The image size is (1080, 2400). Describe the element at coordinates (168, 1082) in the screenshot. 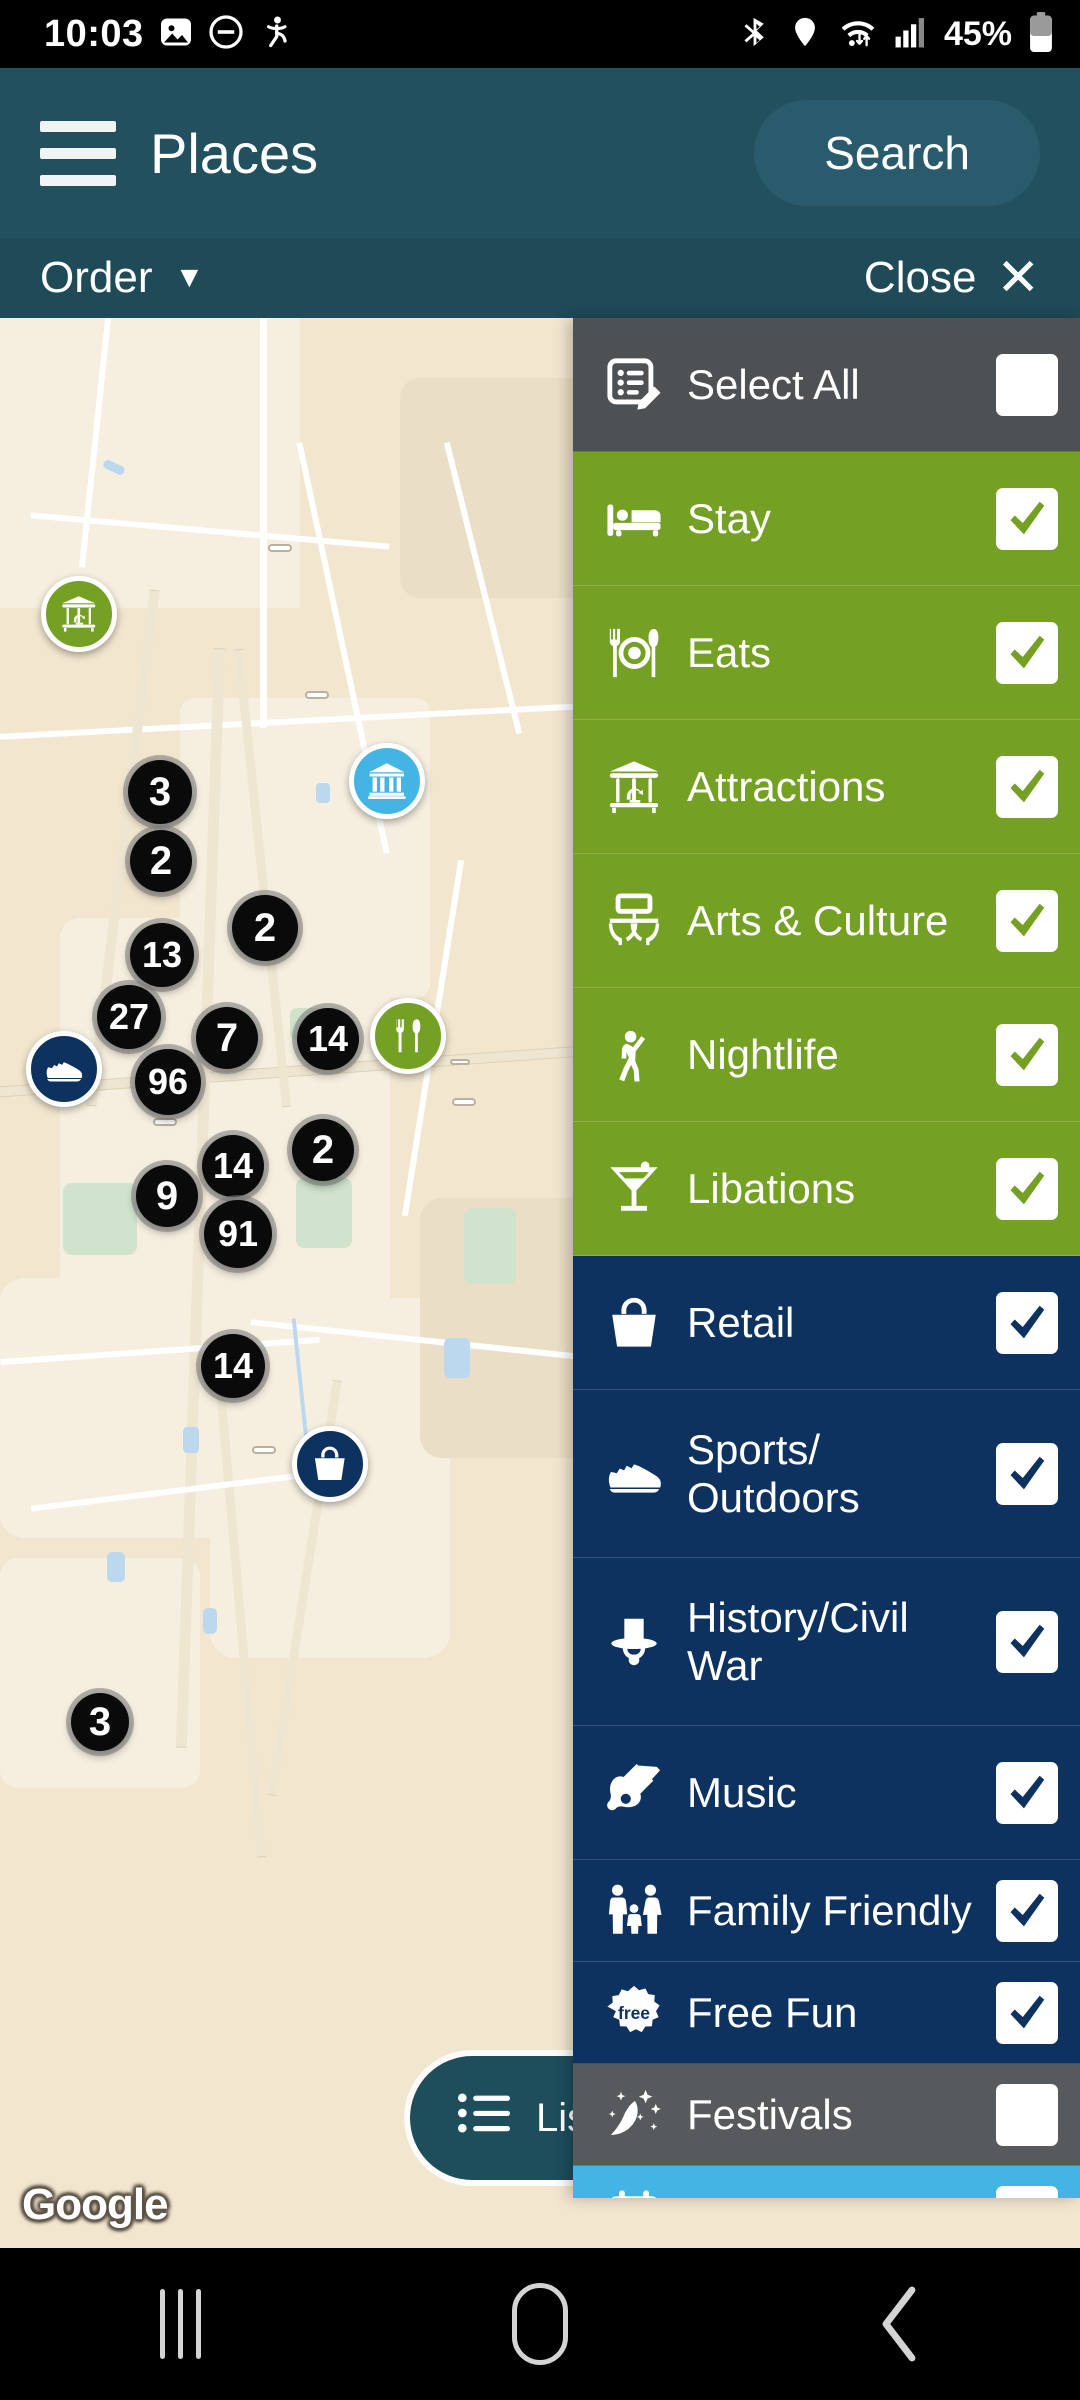

I see `map-cluster-marker: 96` at that location.